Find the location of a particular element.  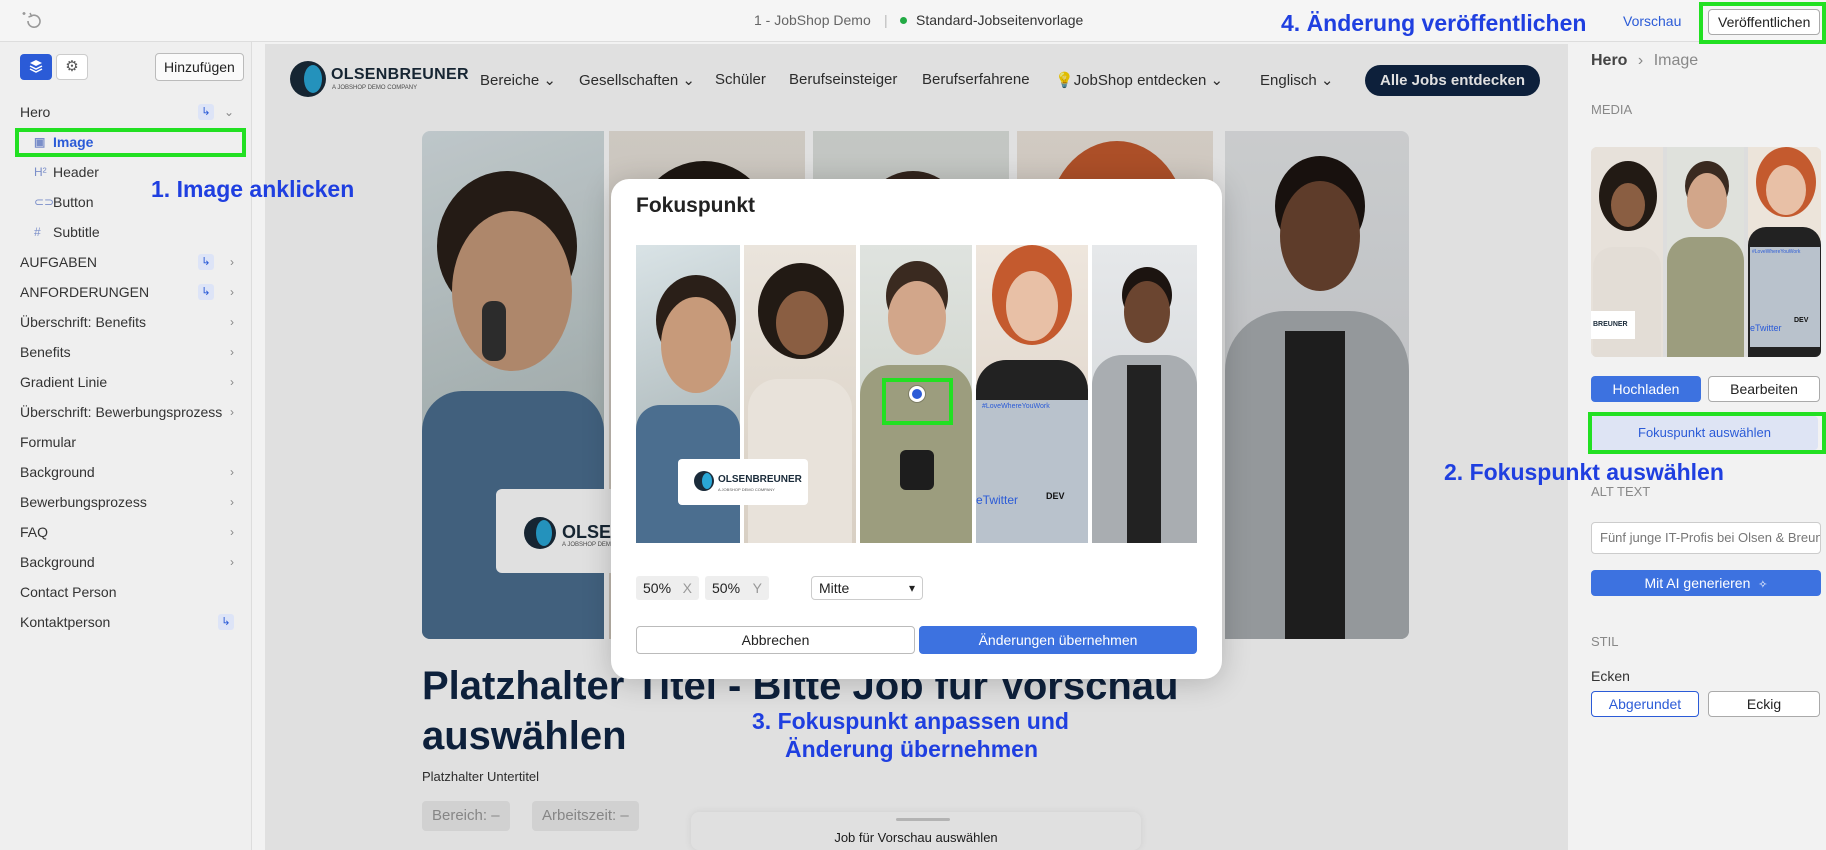

style-heading: STIL is located at coordinates (1605, 641).